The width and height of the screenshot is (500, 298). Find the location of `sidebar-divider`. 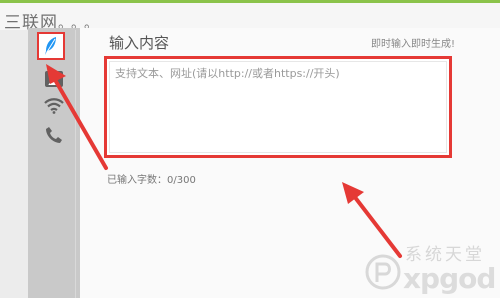

sidebar-divider is located at coordinates (75, 164).